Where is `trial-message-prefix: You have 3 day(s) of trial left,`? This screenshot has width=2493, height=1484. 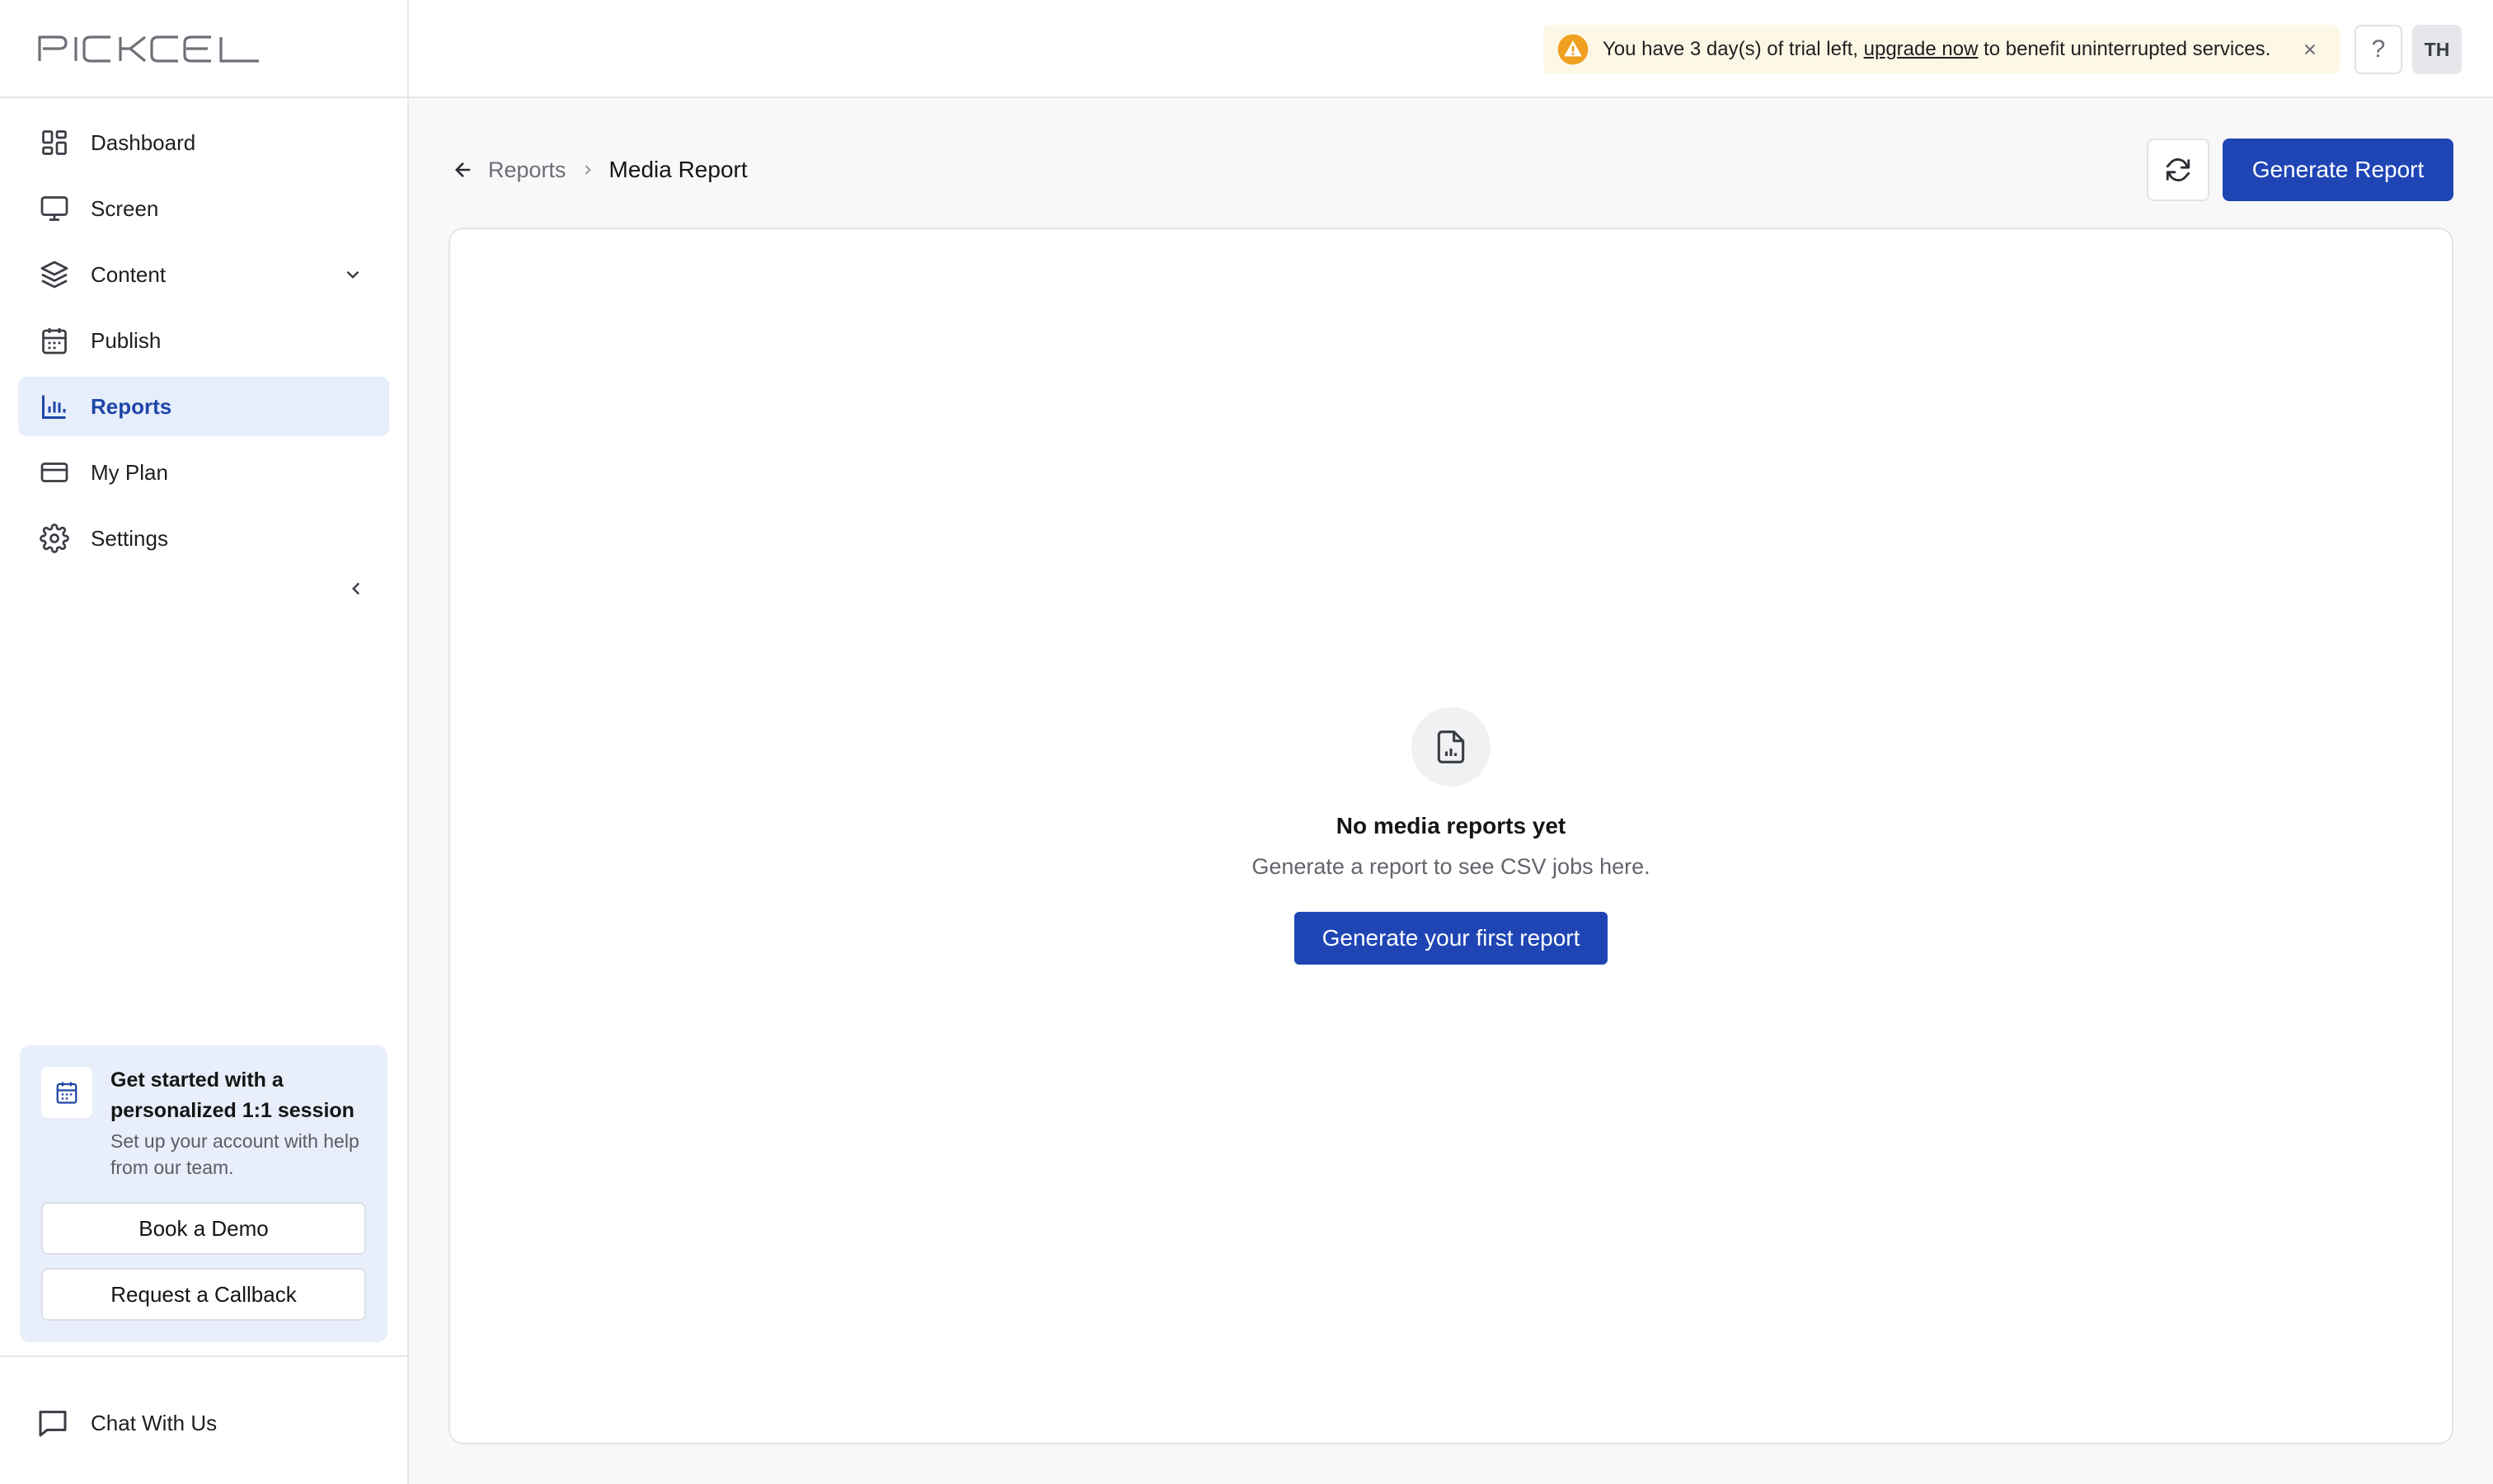 trial-message-prefix: You have 3 day(s) of trial left, is located at coordinates (1733, 49).